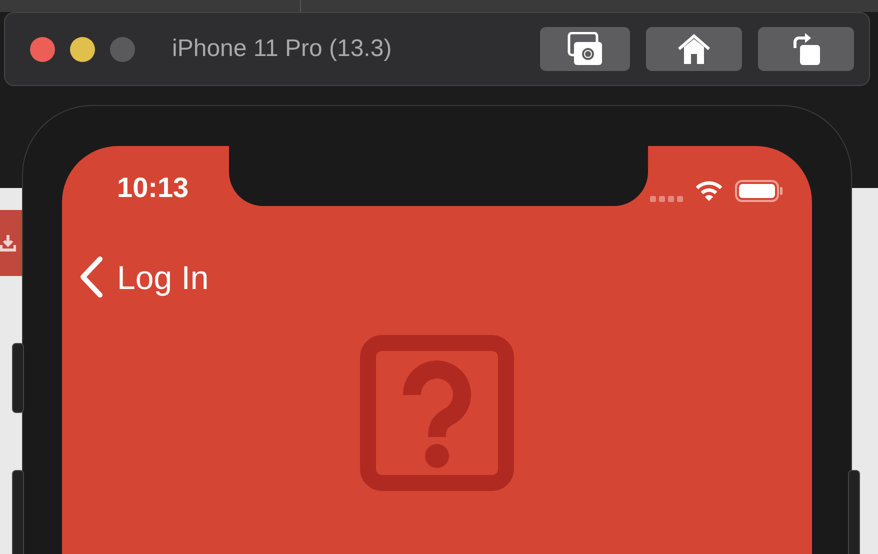 This screenshot has width=878, height=554. I want to click on question-mark-icon, so click(437, 413).